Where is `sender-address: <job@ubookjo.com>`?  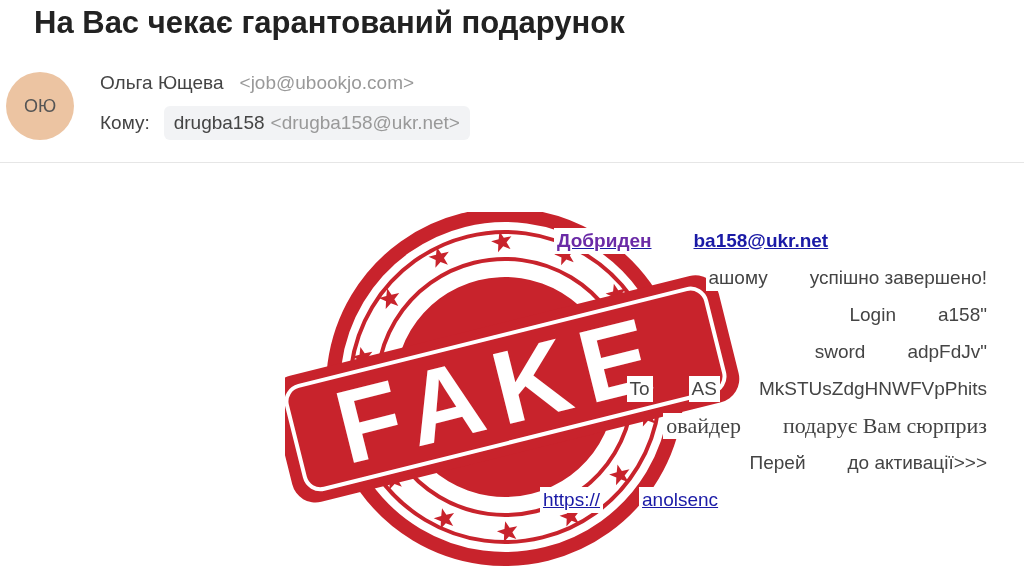
sender-address: <job@ubookjo.com> is located at coordinates (327, 83).